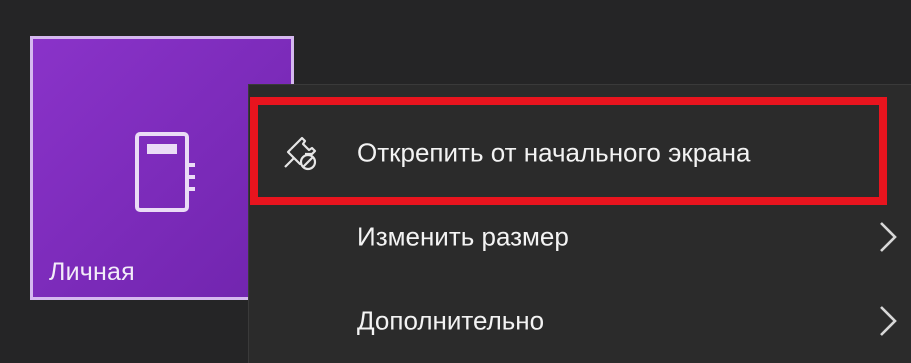  What do you see at coordinates (463, 236) in the screenshot?
I see `menu-item-label: Изменить размер` at bounding box center [463, 236].